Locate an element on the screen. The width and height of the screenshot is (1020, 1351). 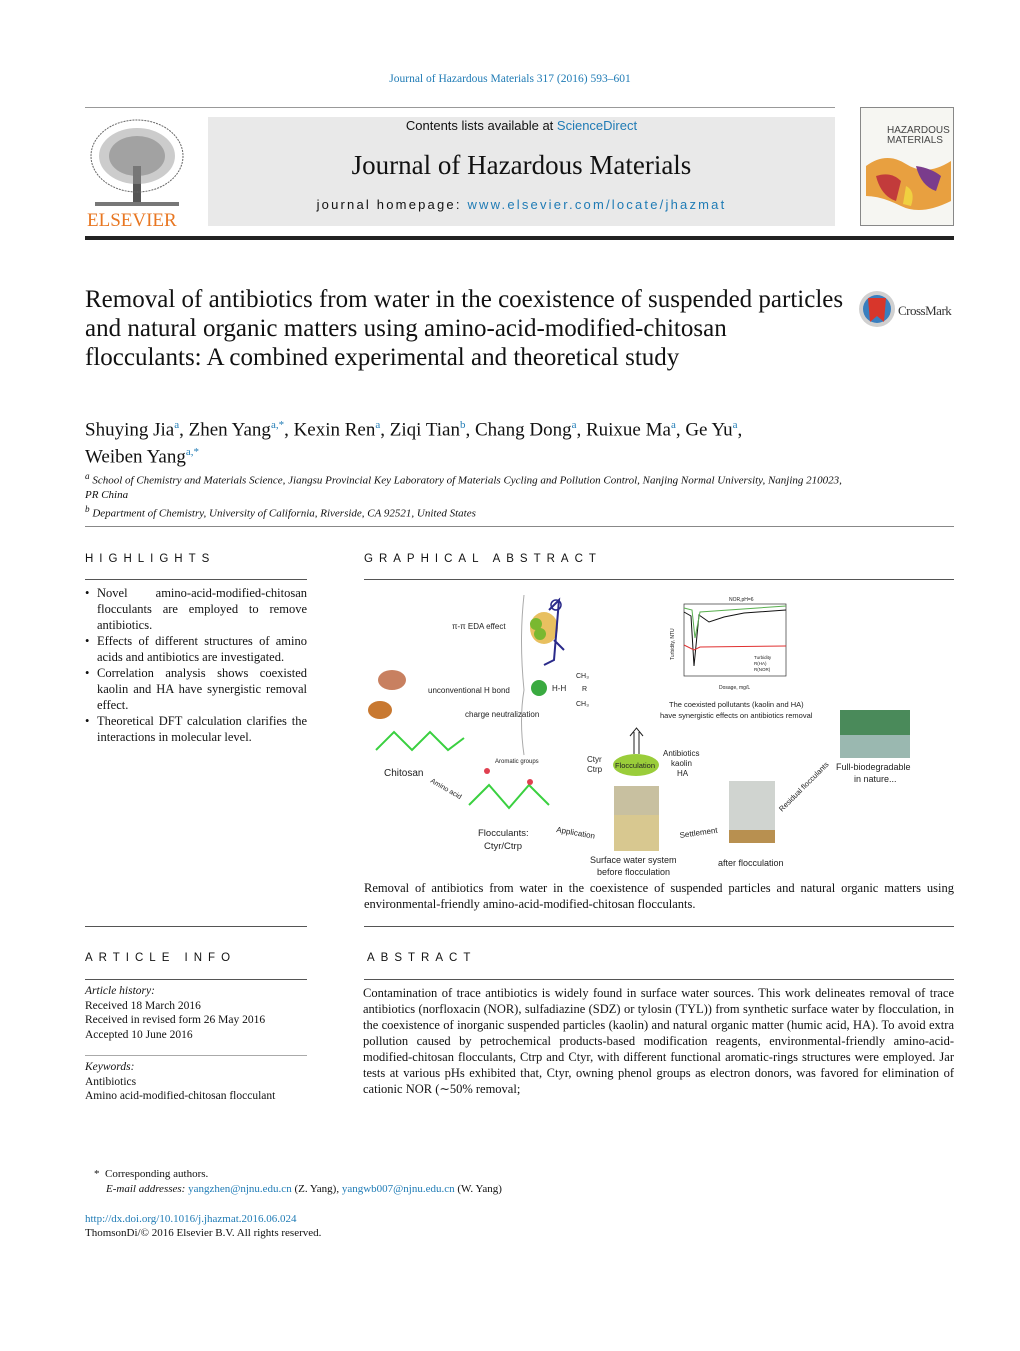
svg-text: Flocculants: is located at coordinates (503, 833).